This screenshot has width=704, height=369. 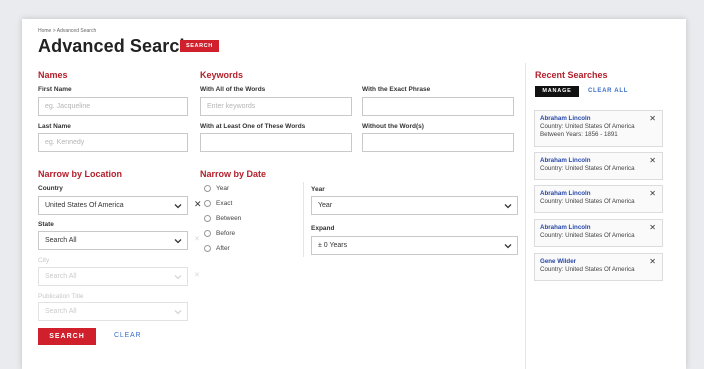 I want to click on recent-search-years: Between Years: 1856 - 1891, so click(x=579, y=134).